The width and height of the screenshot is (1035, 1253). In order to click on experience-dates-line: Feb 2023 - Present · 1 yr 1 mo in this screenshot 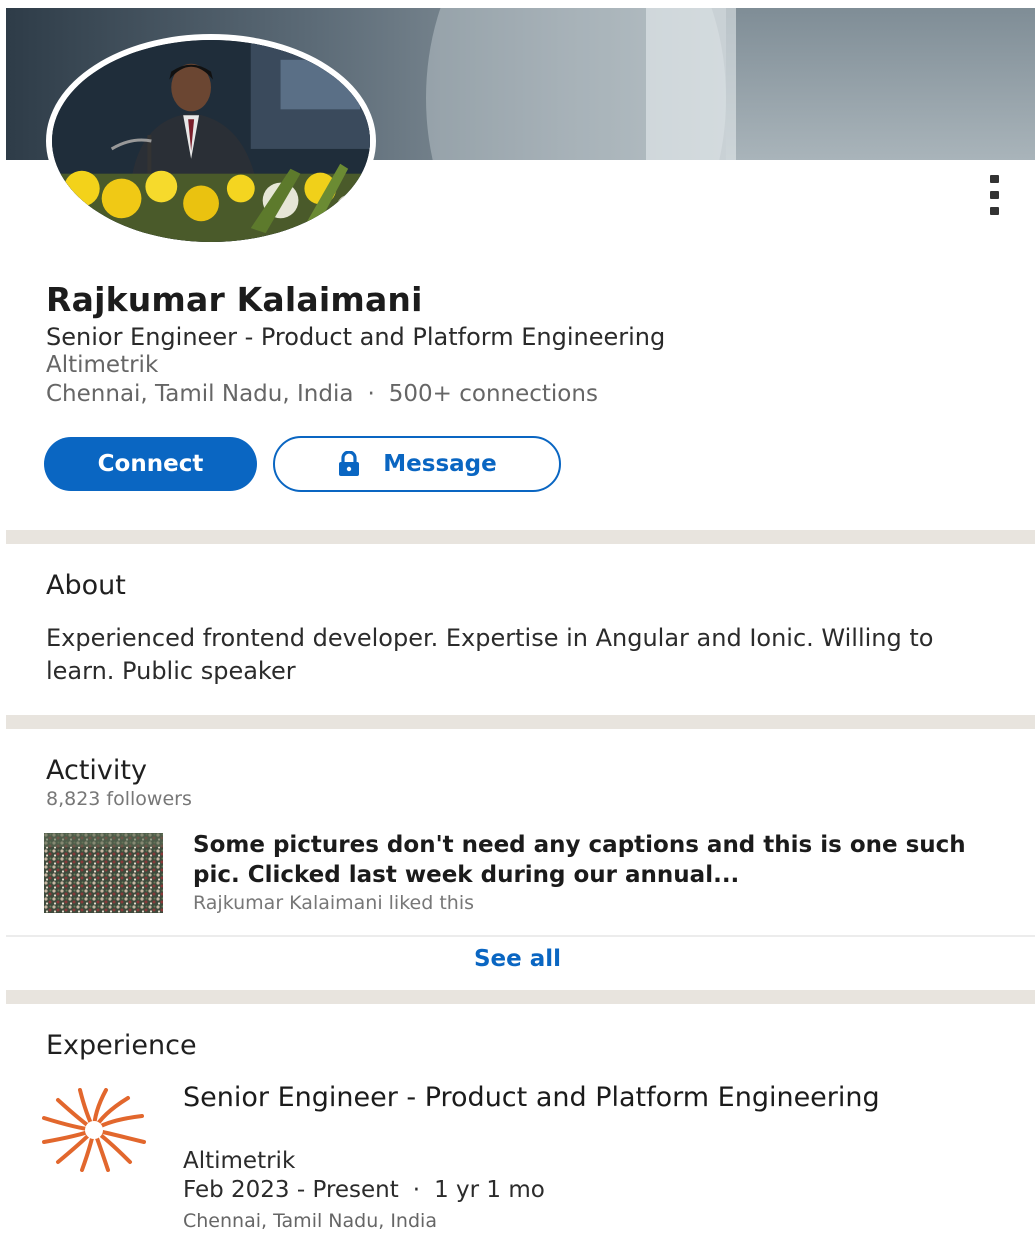, I will do `click(364, 1190)`.